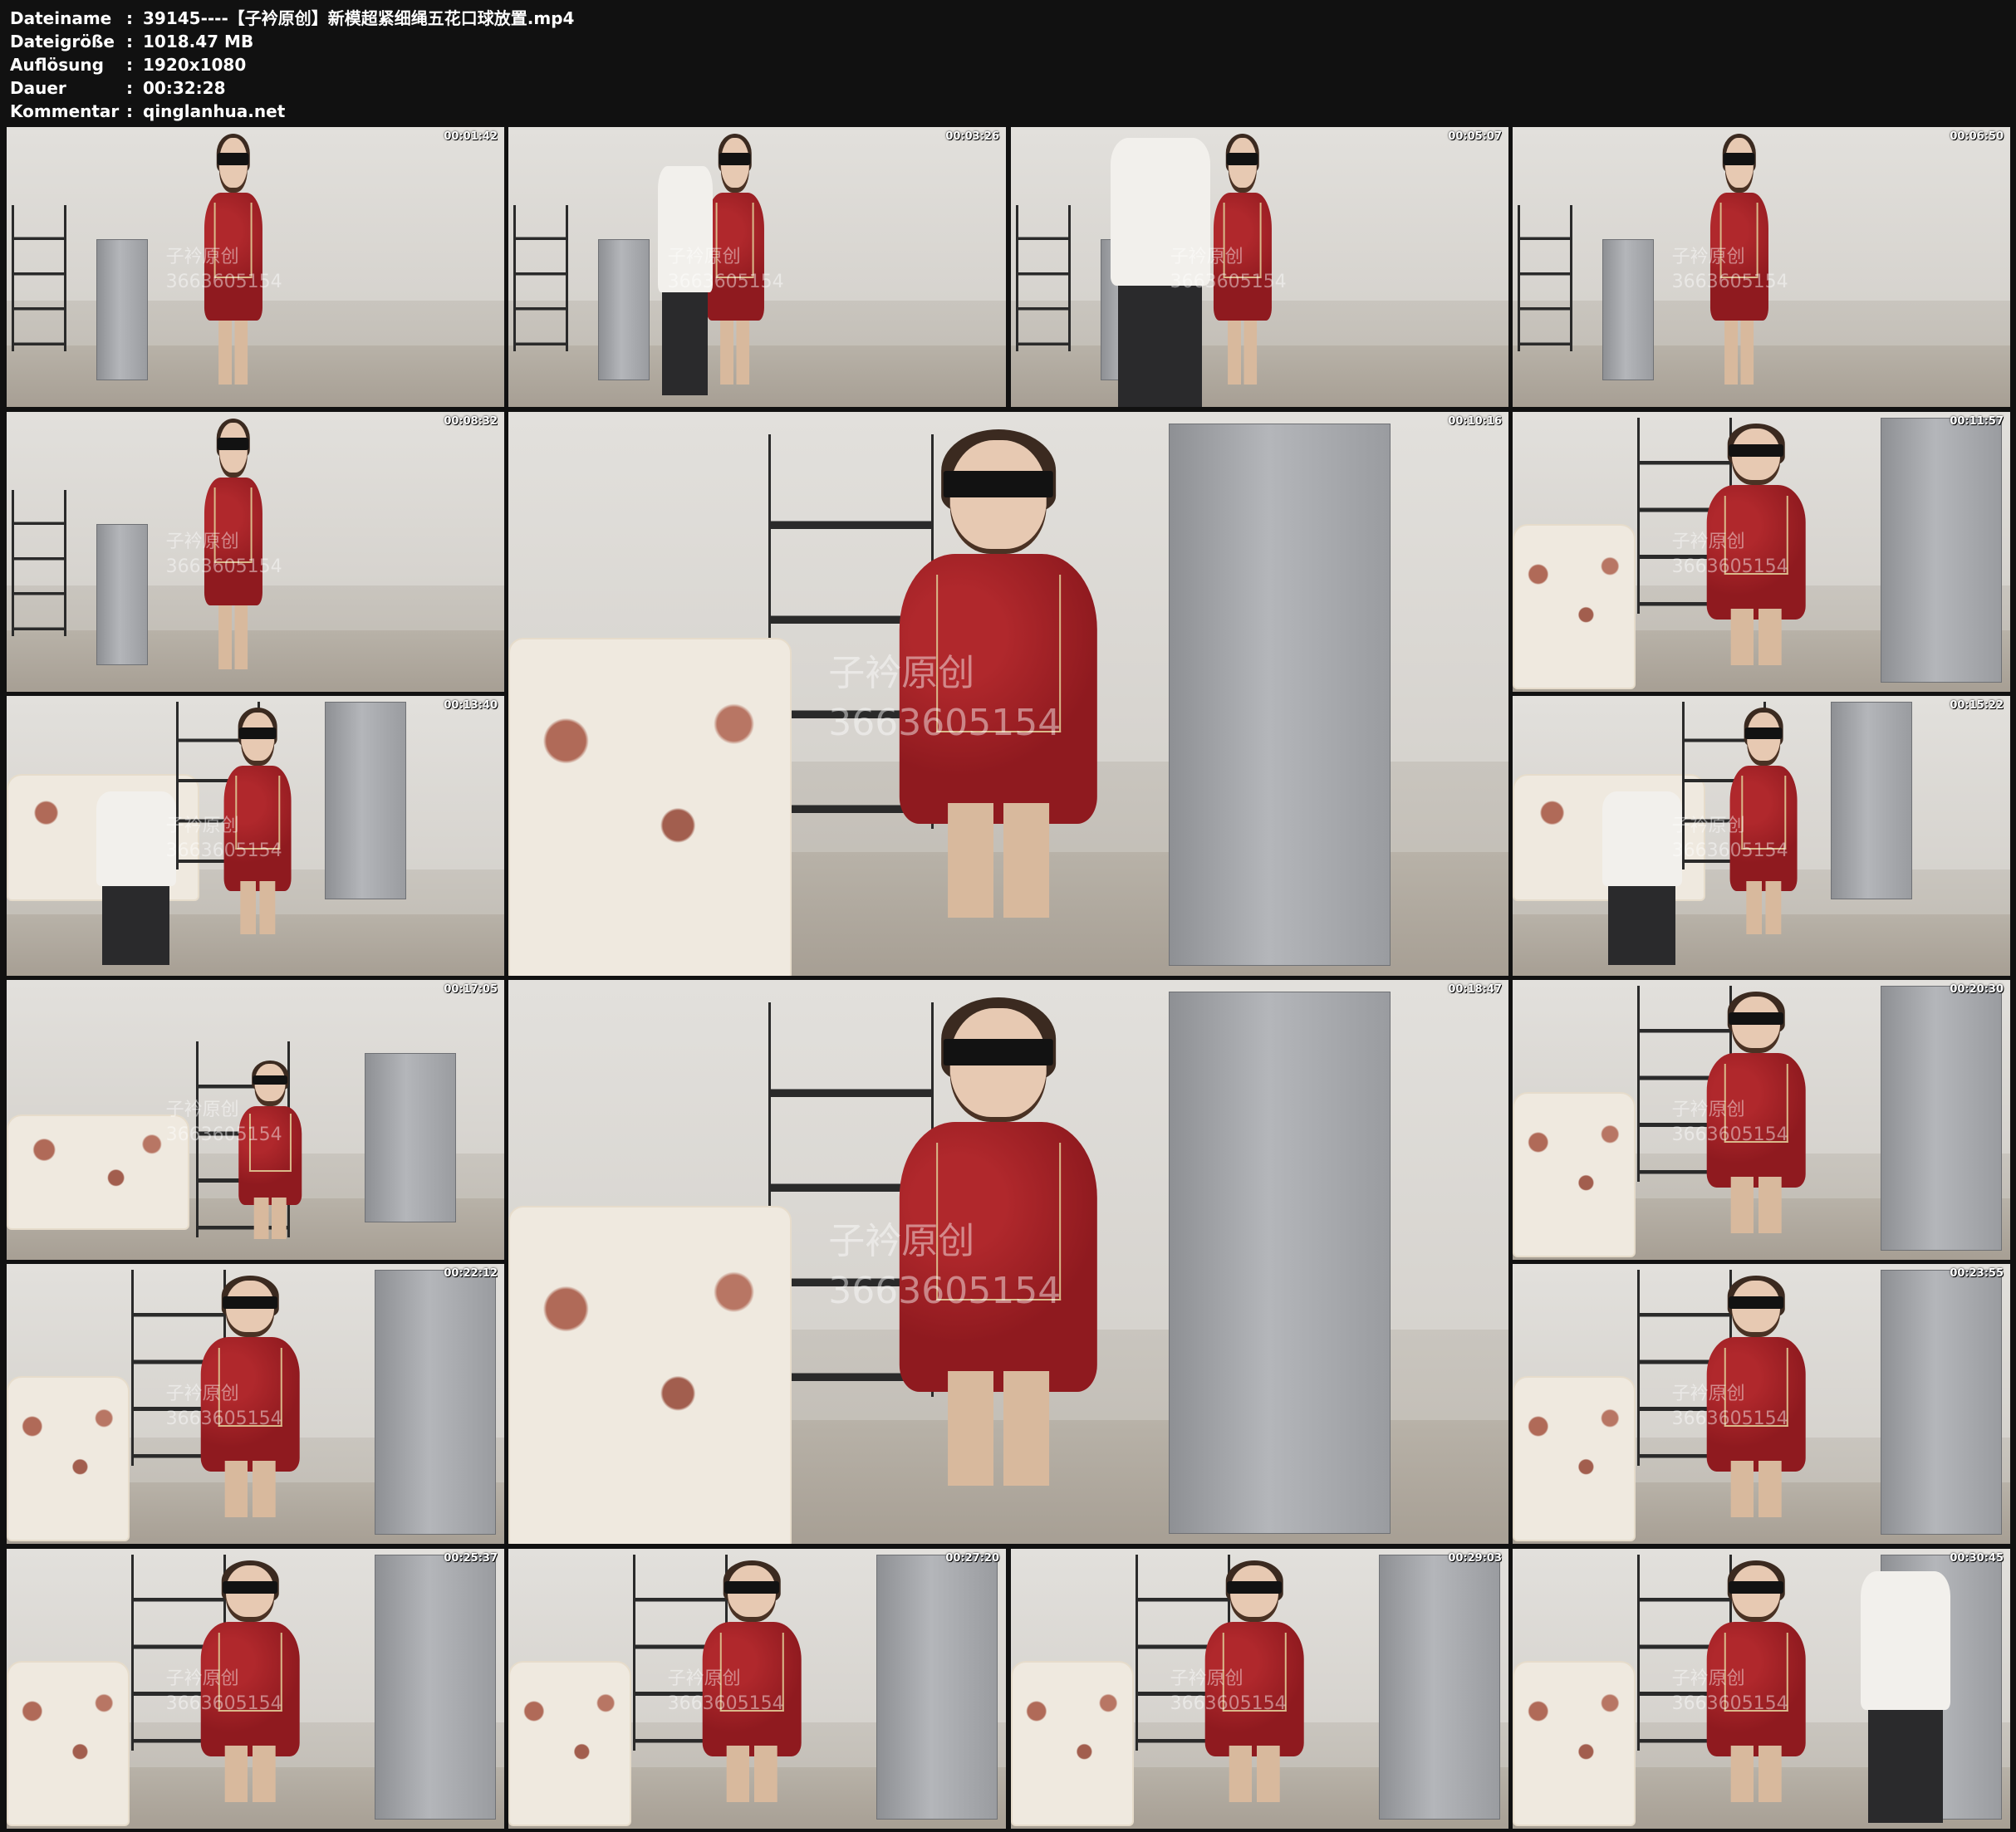  Describe the element at coordinates (38, 88) in the screenshot. I see `duration-label: Dauer` at that location.